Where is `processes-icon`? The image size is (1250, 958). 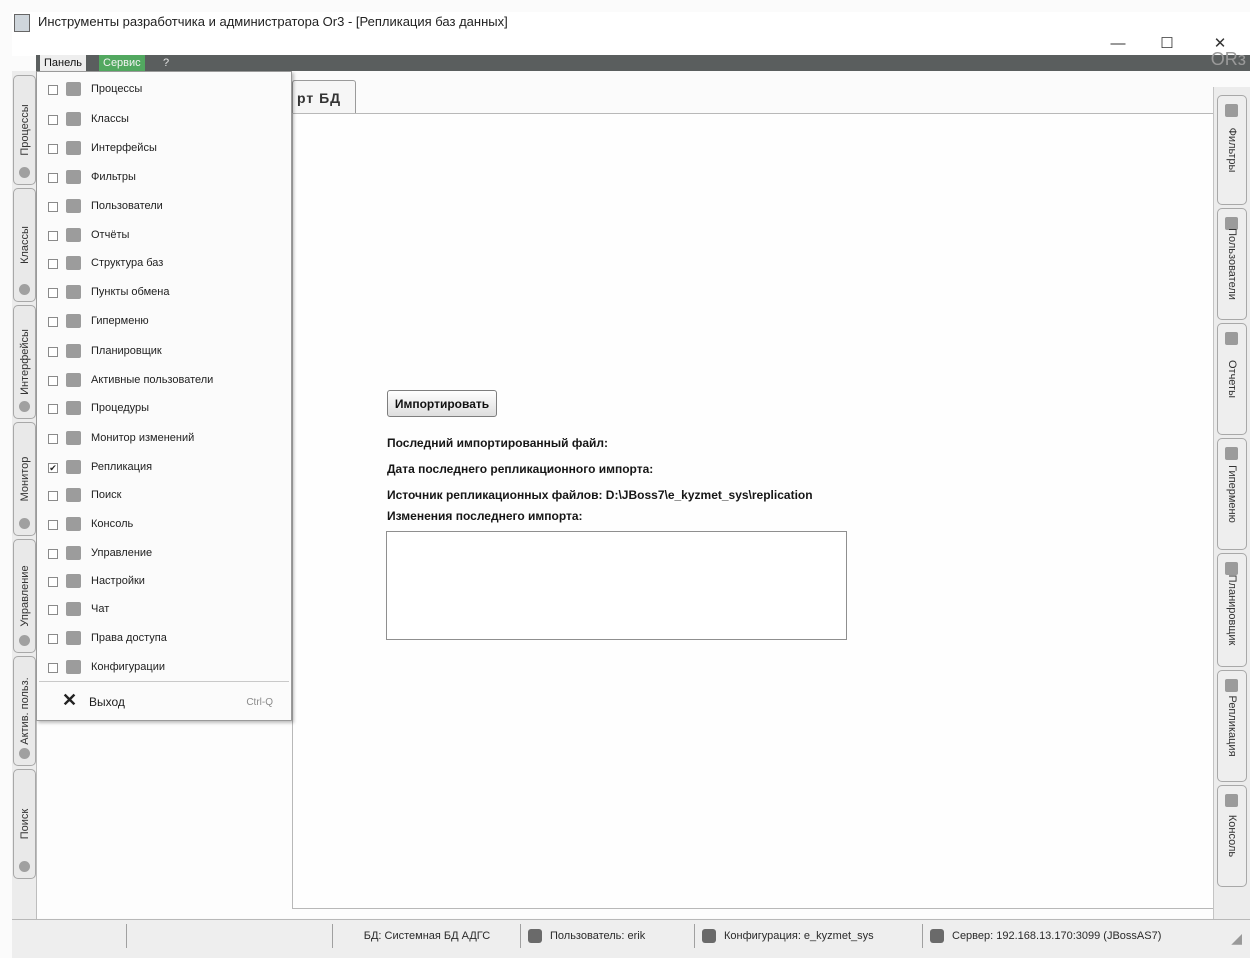
processes-icon is located at coordinates (24, 172).